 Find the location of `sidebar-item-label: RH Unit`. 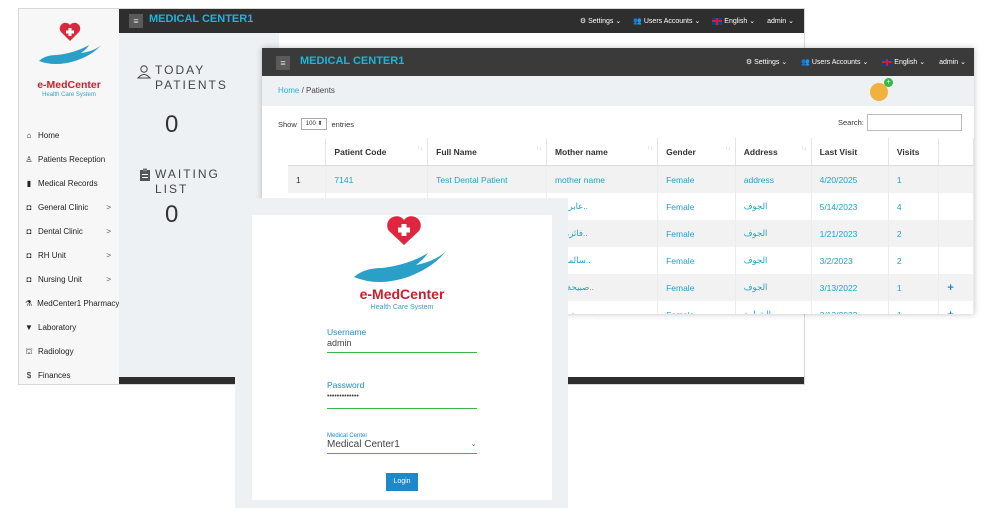

sidebar-item-label: RH Unit is located at coordinates (52, 255).